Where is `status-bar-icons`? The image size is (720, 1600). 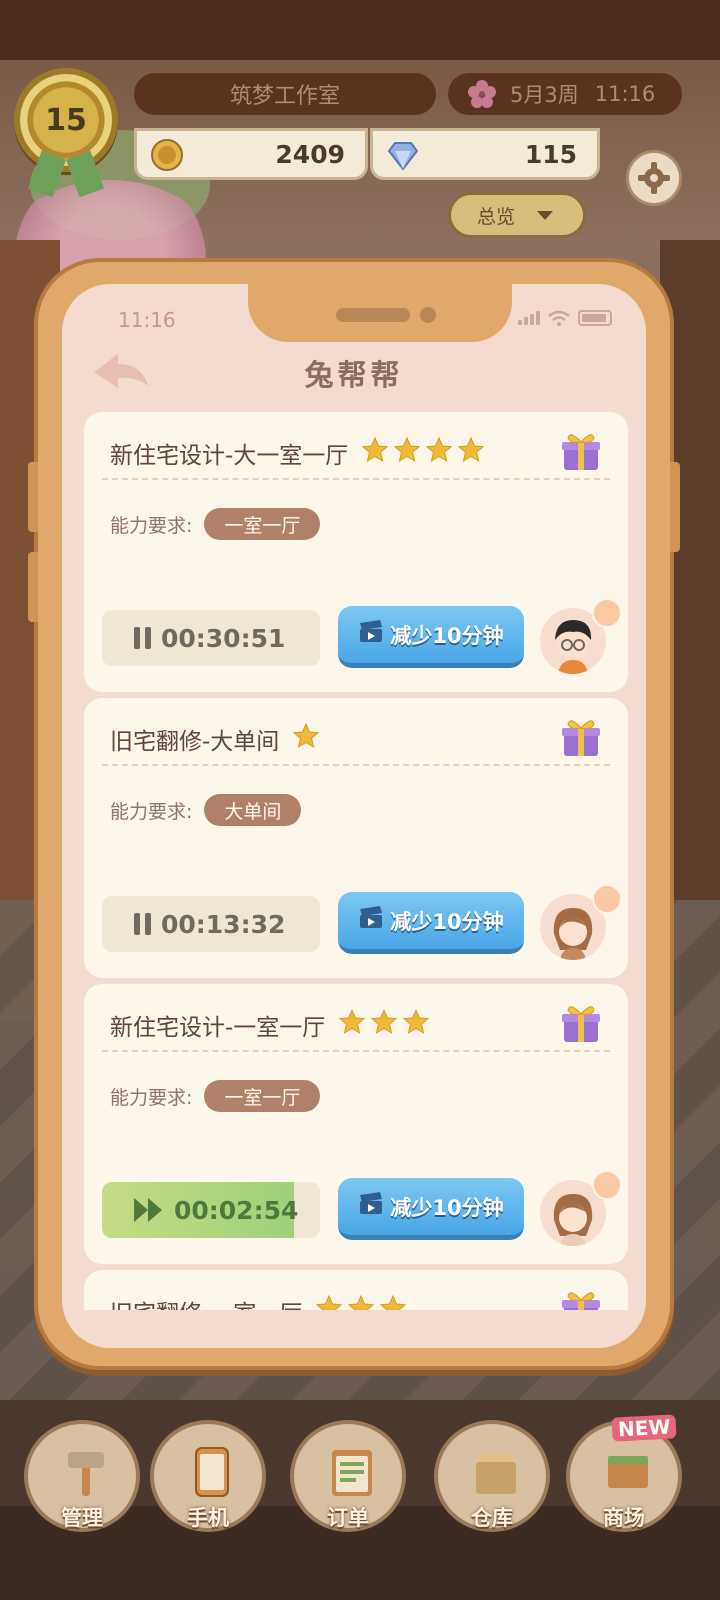 status-bar-icons is located at coordinates (565, 318).